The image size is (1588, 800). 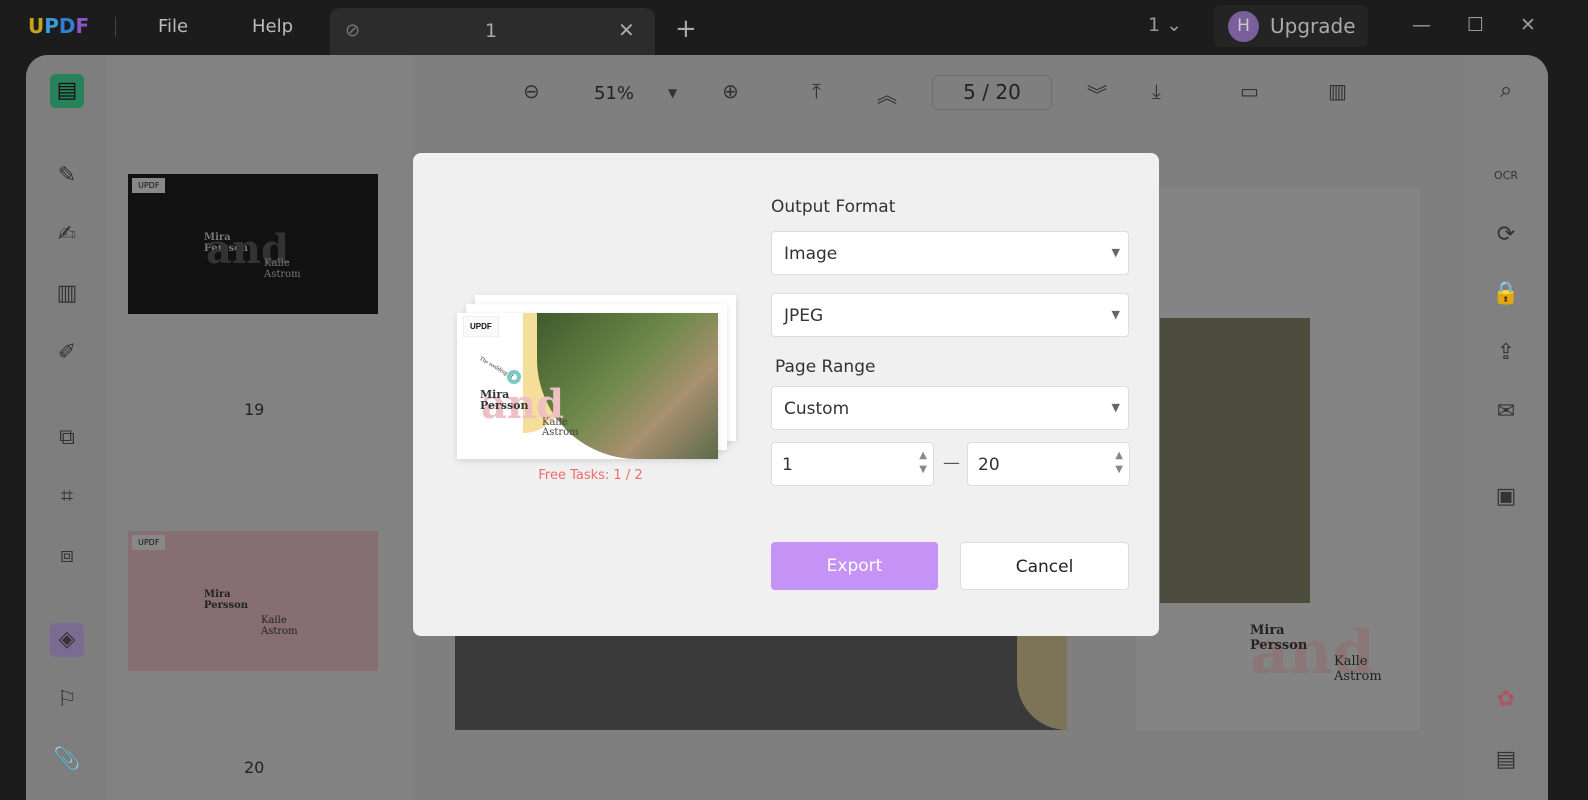 What do you see at coordinates (1048, 464) in the screenshot?
I see `range-to-input: 20 ▲ ▼` at bounding box center [1048, 464].